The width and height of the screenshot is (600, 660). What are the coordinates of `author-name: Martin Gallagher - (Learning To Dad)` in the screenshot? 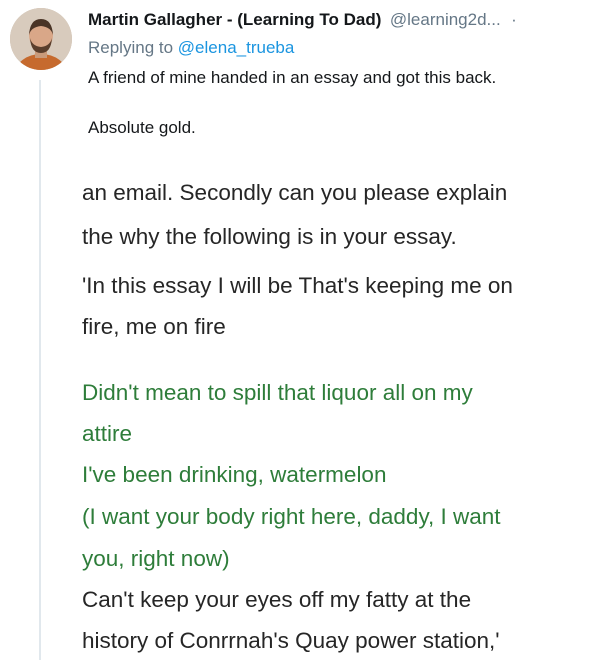 It's located at (234, 19).